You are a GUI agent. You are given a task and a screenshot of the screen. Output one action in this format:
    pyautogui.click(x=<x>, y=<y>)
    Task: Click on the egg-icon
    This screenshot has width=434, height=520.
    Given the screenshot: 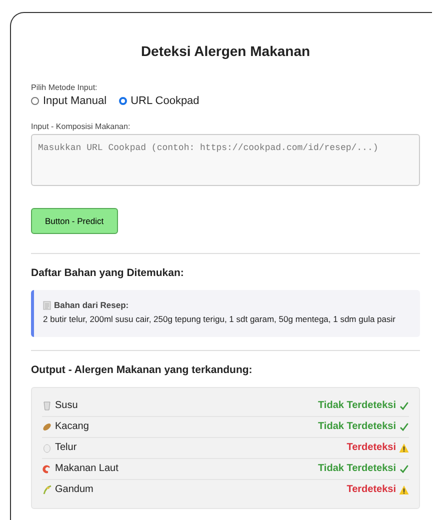 What is the action you would take?
    pyautogui.click(x=47, y=447)
    